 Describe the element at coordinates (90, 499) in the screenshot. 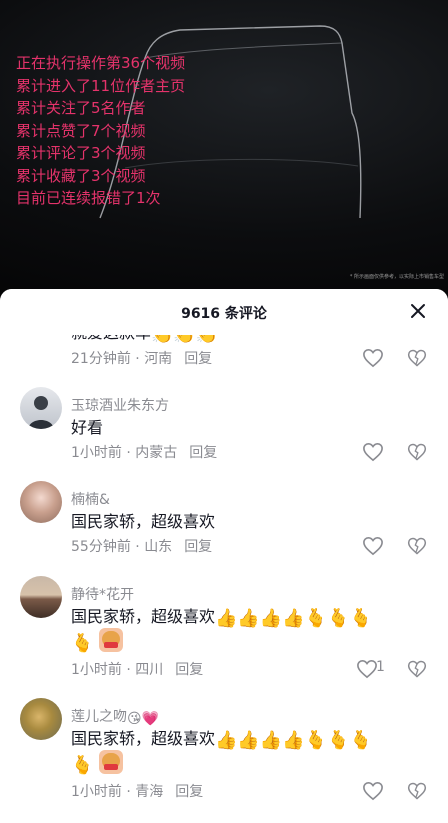

I see `comment-author: 楠楠&` at that location.